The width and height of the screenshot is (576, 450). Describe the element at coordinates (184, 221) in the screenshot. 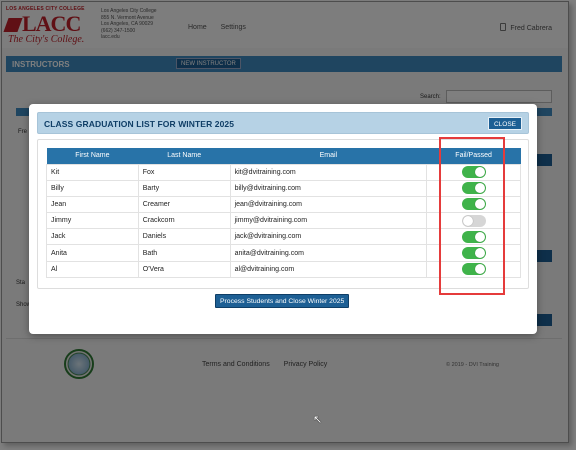

I see `last-name-cell: Crackcorn` at that location.